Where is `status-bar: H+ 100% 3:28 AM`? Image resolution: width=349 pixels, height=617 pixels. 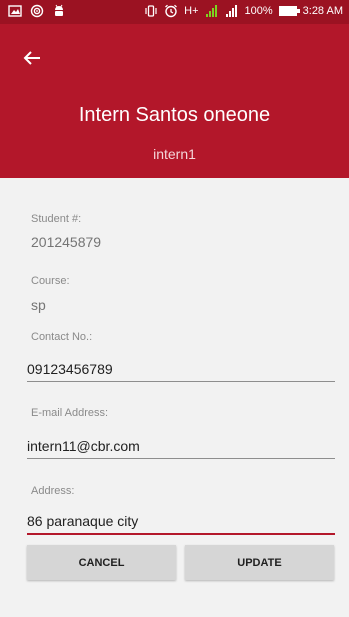
status-bar: H+ 100% 3:28 AM is located at coordinates (174, 12).